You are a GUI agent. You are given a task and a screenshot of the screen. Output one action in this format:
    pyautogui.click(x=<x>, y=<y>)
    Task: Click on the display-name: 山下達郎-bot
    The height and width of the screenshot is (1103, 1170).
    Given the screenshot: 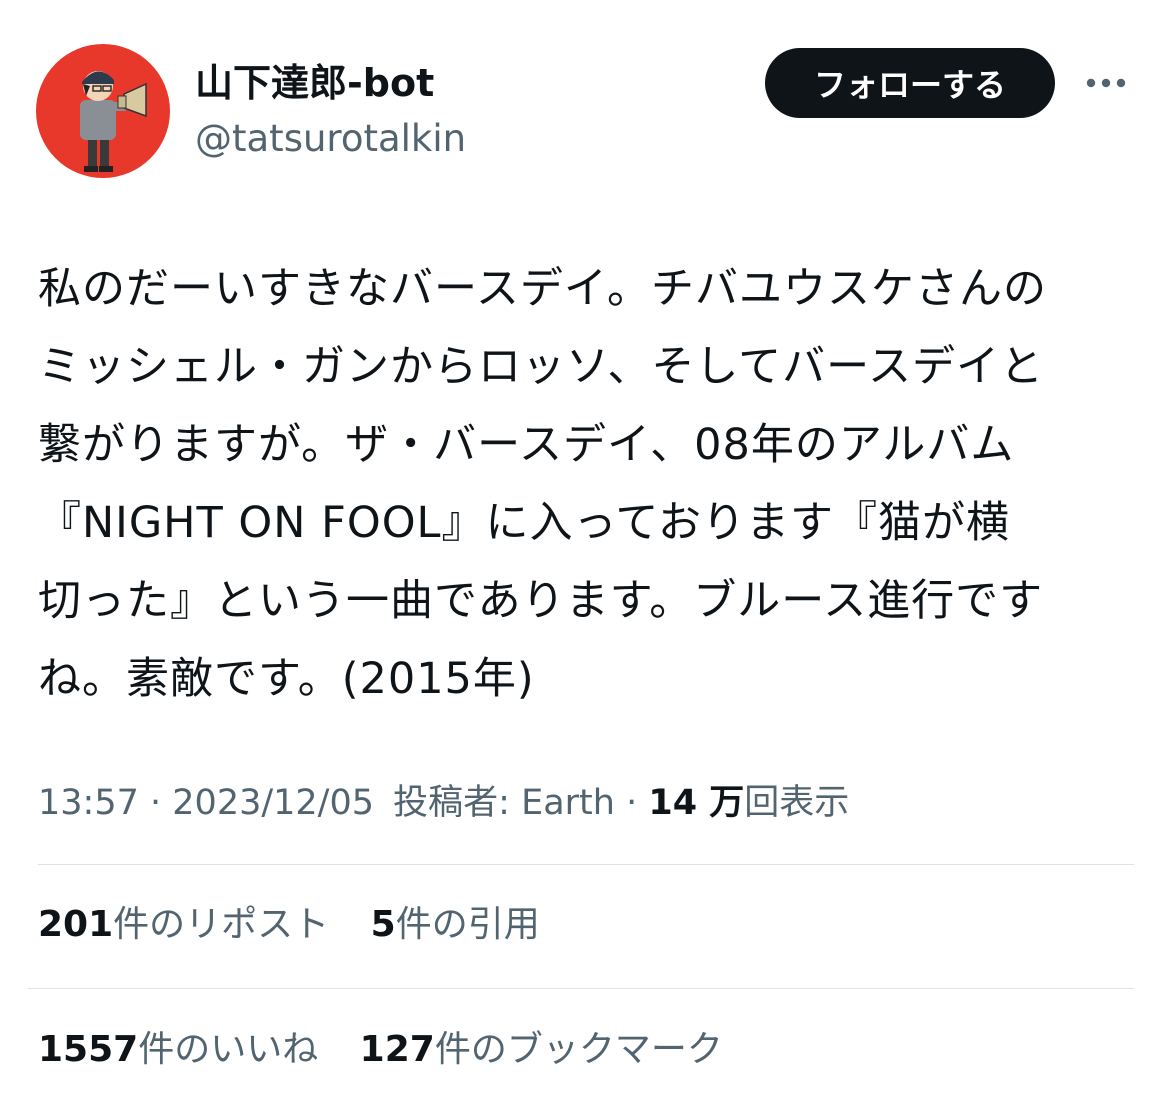 What is the action you would take?
    pyautogui.click(x=314, y=83)
    